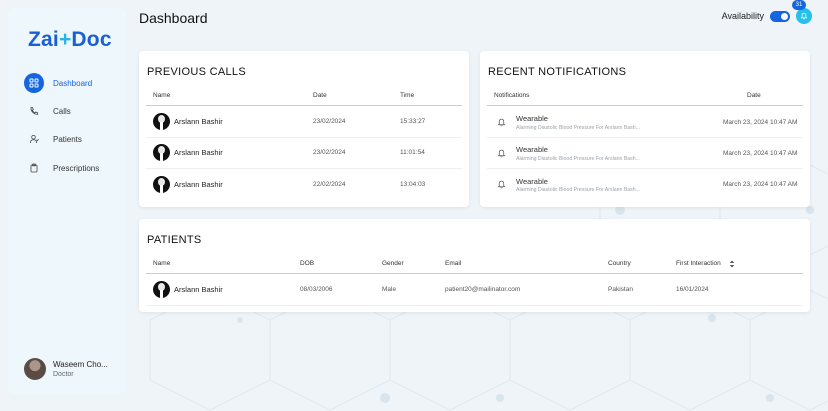 This screenshot has width=828, height=411. What do you see at coordinates (34, 139) in the screenshot?
I see `user-icon` at bounding box center [34, 139].